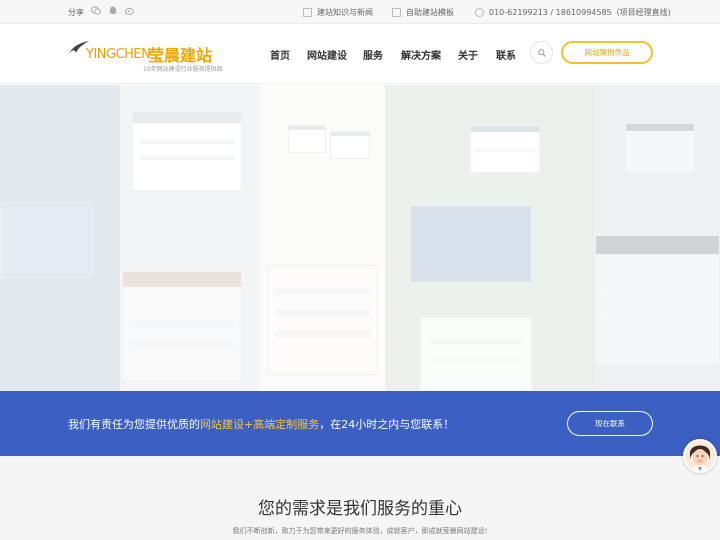  Describe the element at coordinates (607, 52) in the screenshot. I see `portfolio-button: 网站案例作品` at that location.